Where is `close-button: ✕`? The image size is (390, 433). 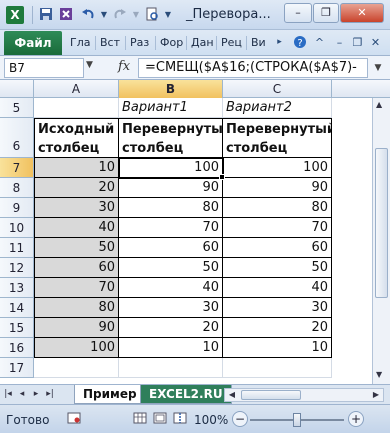 close-button: ✕ is located at coordinates (362, 13).